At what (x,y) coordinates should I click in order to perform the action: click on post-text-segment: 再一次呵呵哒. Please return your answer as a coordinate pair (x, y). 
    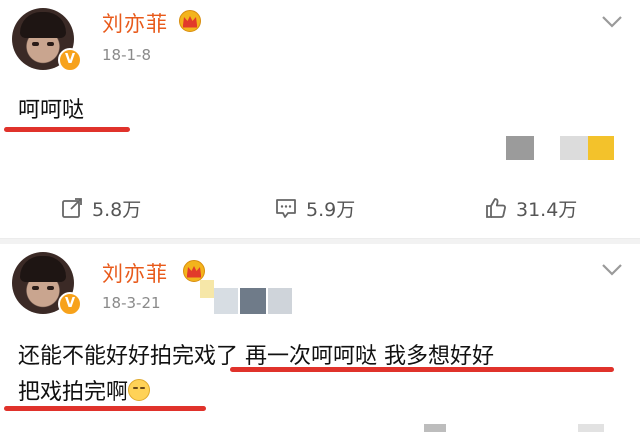
    Looking at the image, I should click on (311, 356).